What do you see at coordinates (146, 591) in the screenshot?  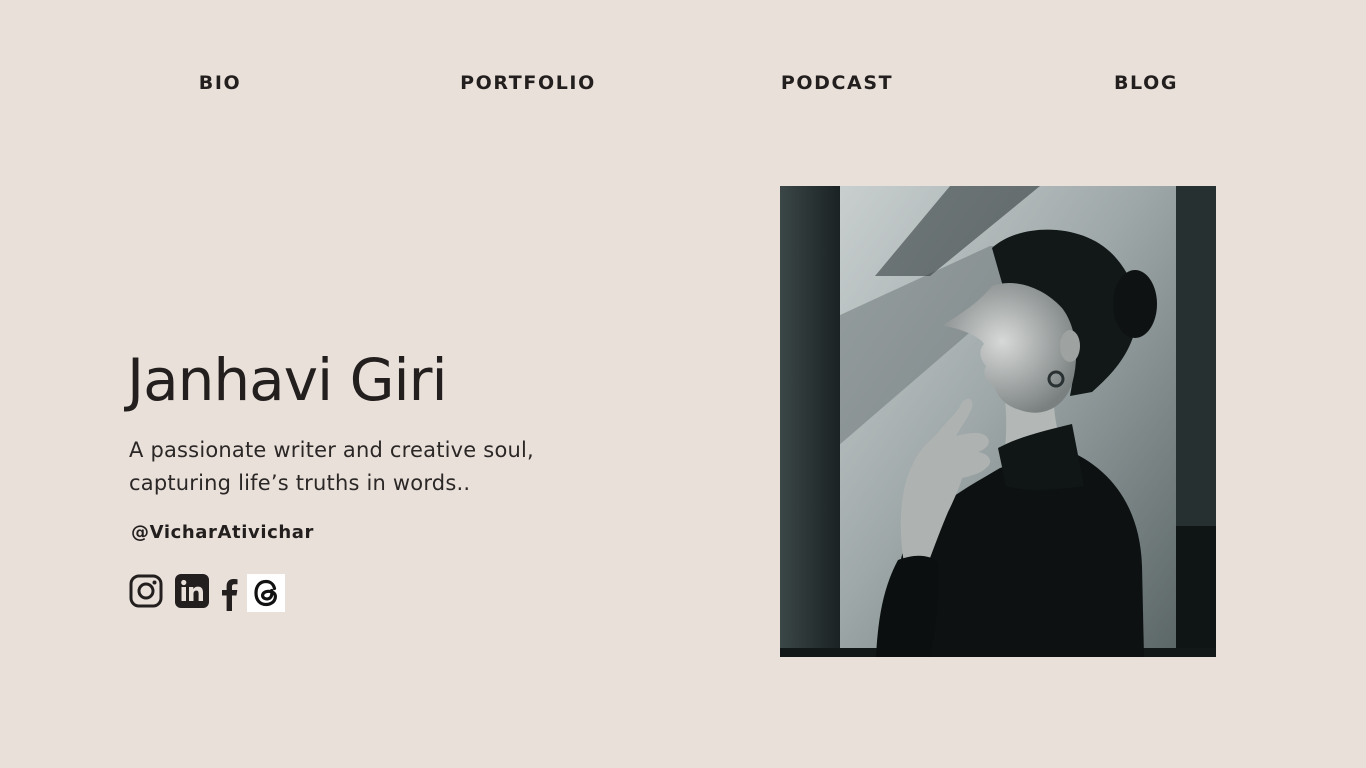 I see `instagram-icon` at bounding box center [146, 591].